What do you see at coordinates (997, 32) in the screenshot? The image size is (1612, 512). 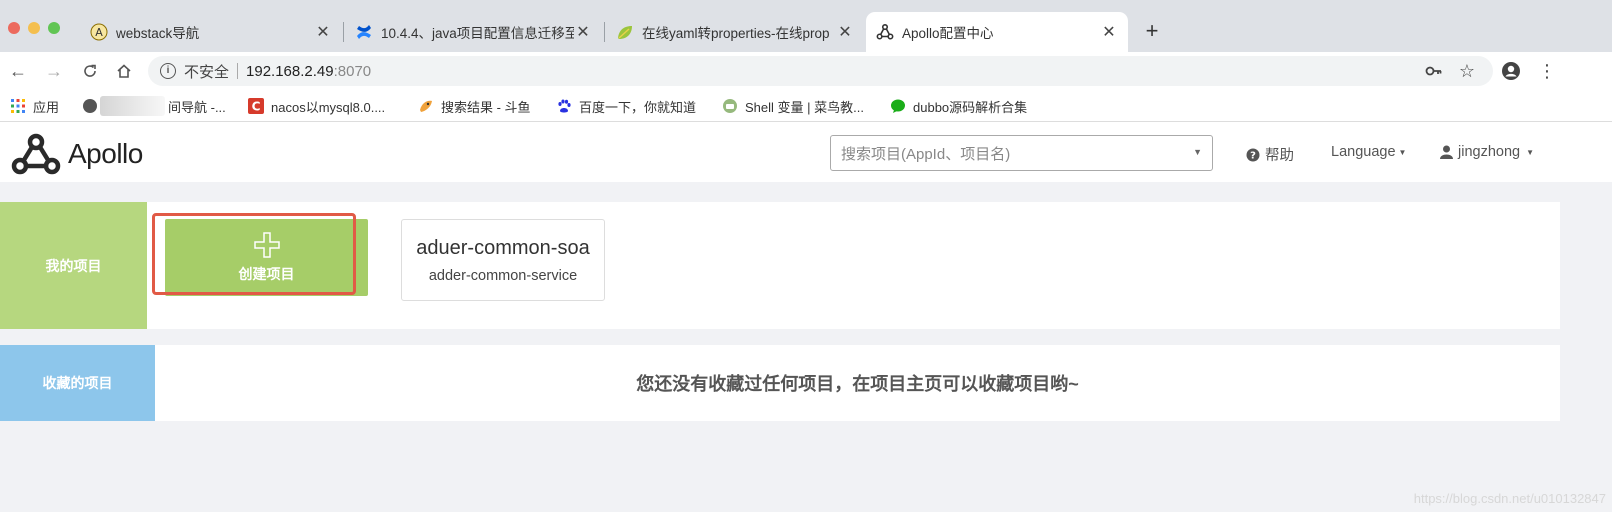 I see `browser-tab-active: Apollo配置中心 ✕` at bounding box center [997, 32].